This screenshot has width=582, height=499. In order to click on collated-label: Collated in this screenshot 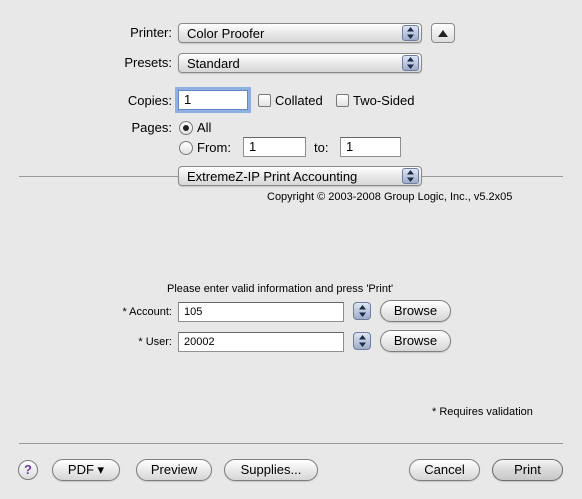, I will do `click(299, 100)`.